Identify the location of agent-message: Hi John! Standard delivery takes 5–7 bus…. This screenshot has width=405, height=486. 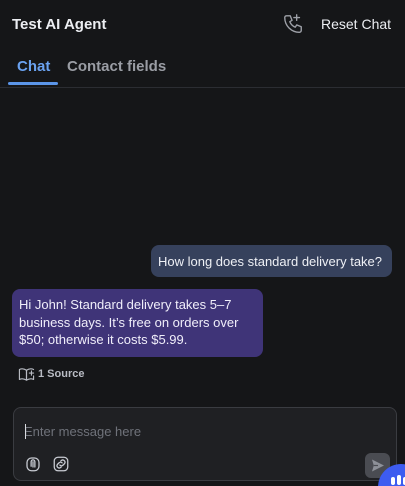
(137, 323).